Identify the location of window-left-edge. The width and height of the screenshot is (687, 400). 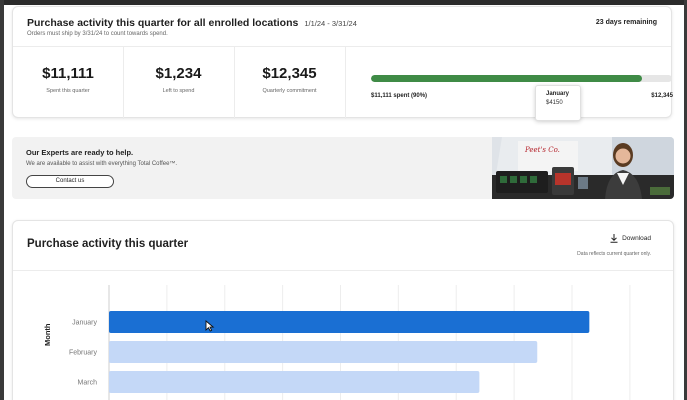
(2, 200).